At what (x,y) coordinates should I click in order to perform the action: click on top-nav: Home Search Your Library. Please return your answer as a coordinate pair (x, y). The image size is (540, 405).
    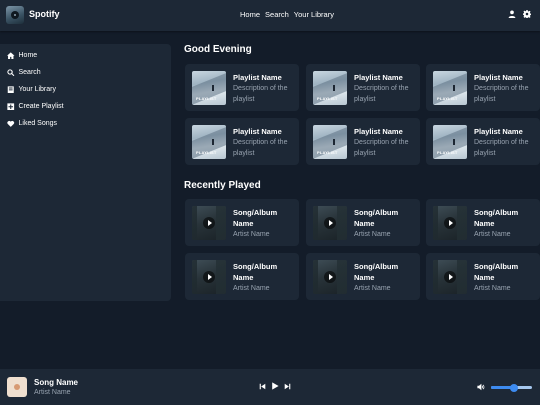
    Looking at the image, I should click on (287, 14).